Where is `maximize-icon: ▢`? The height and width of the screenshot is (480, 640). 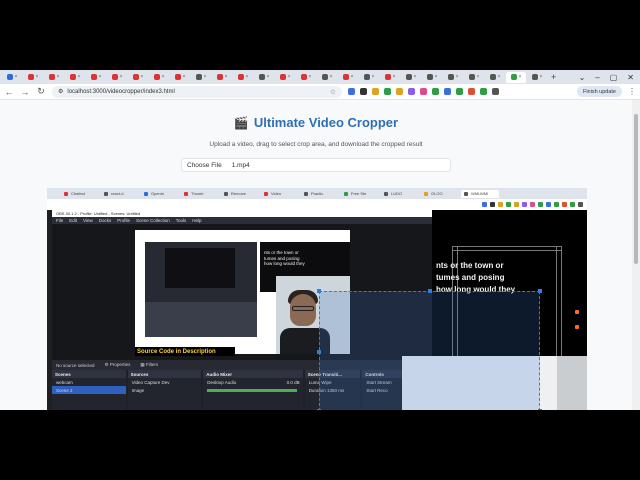
maximize-icon: ▢ is located at coordinates (614, 77).